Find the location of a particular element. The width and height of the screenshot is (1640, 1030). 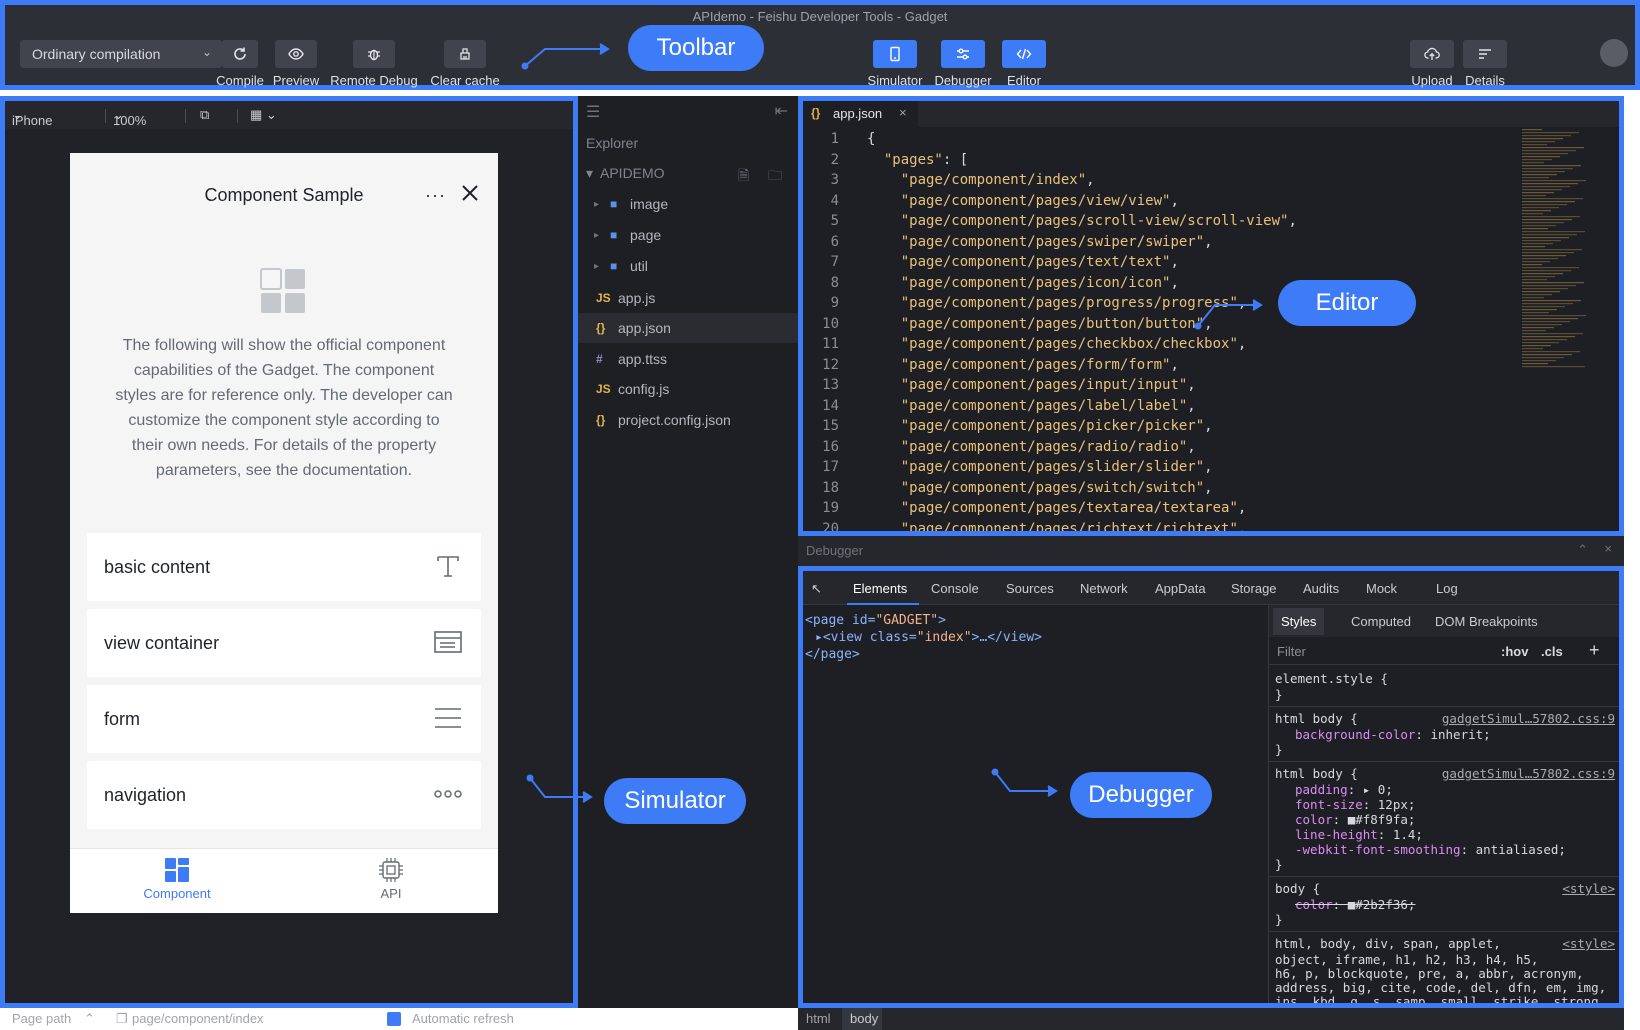

folder-item: ▸ ■ page is located at coordinates (688, 235).